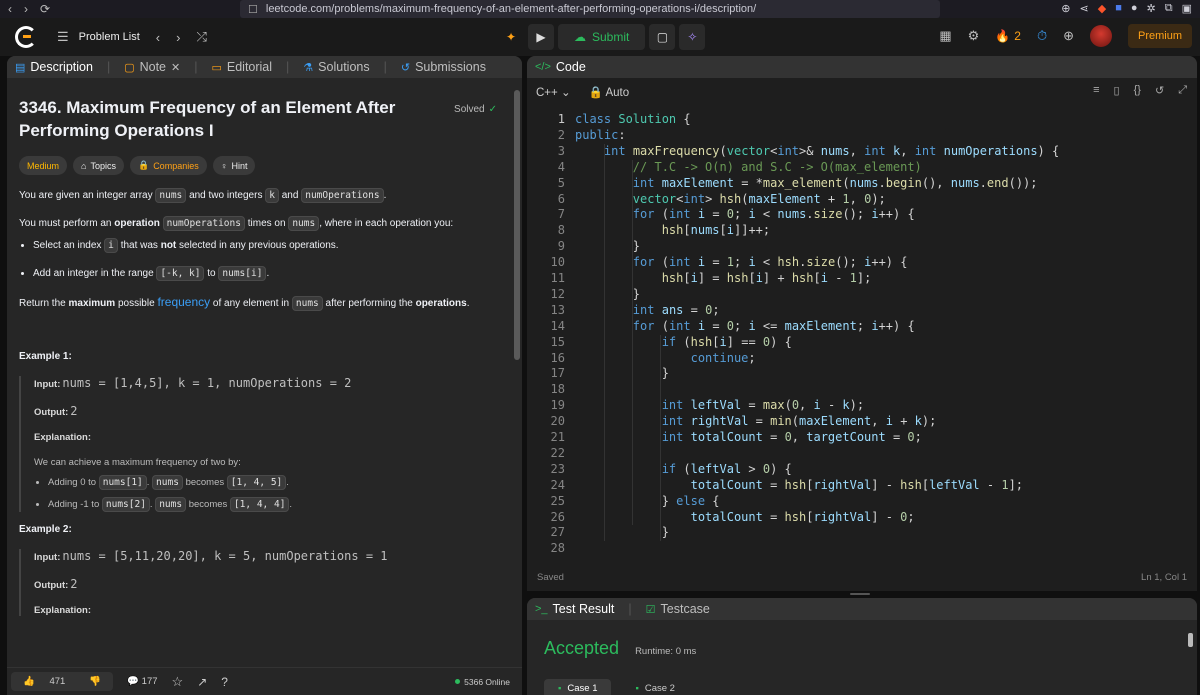 This screenshot has width=1200, height=695. Describe the element at coordinates (541, 37) in the screenshot. I see `run-button: ▶` at that location.